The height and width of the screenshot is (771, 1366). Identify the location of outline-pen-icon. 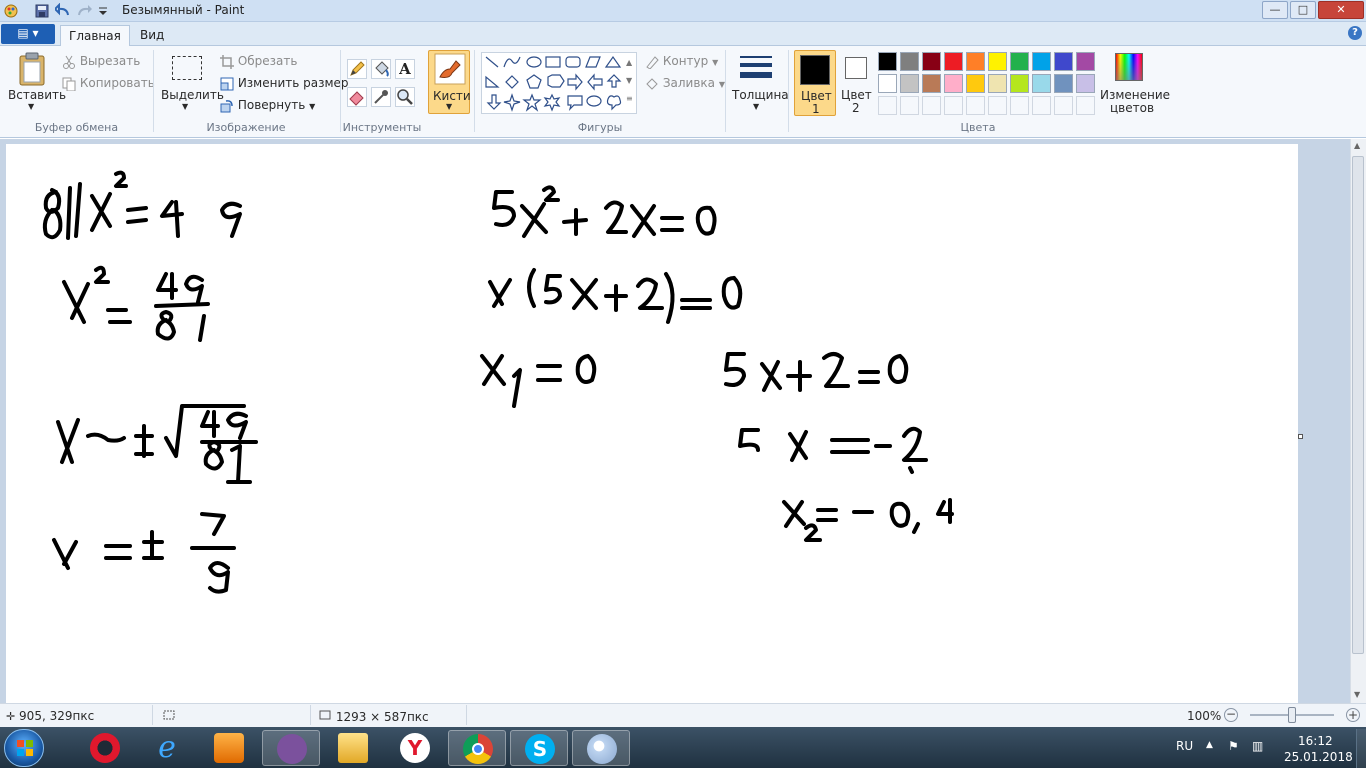
(652, 62).